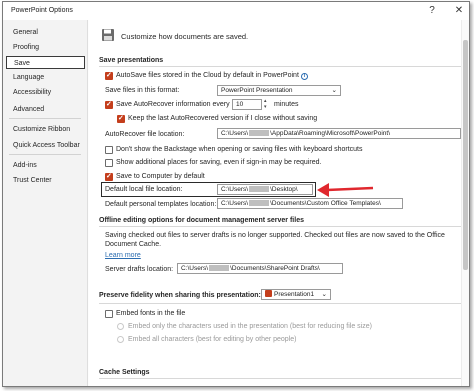 Image resolution: width=474 pixels, height=391 pixels. I want to click on title-bar: PowerPoint Options ? ✕, so click(236, 11).